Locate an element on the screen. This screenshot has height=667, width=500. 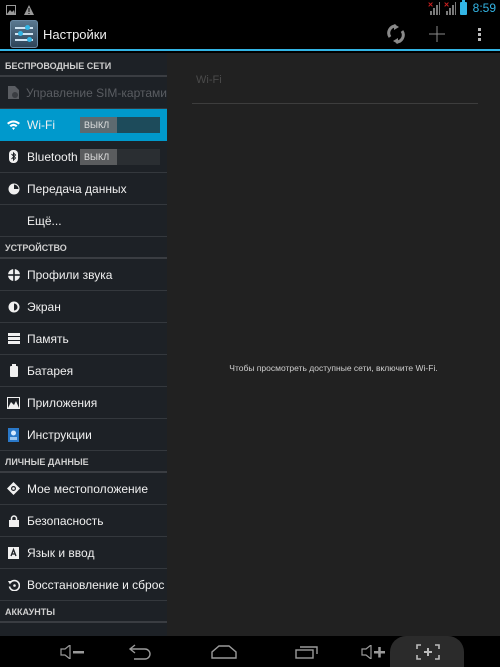
sidebar-item-location: Мое местоположение is located at coordinates (83, 489).